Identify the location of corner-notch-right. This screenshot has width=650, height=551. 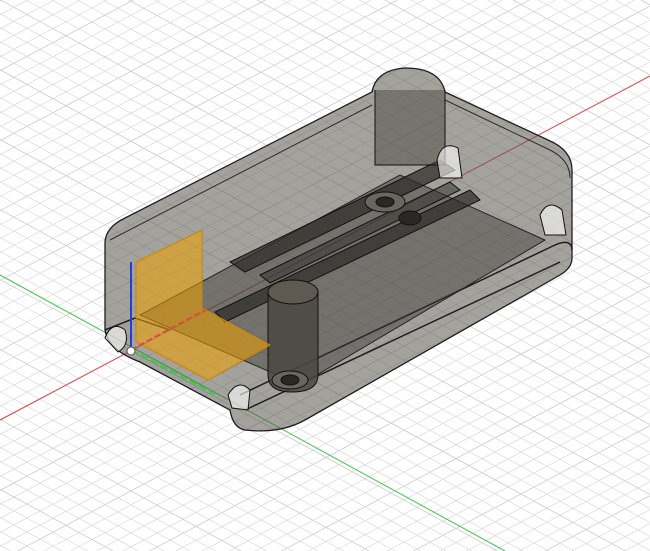
(553, 220).